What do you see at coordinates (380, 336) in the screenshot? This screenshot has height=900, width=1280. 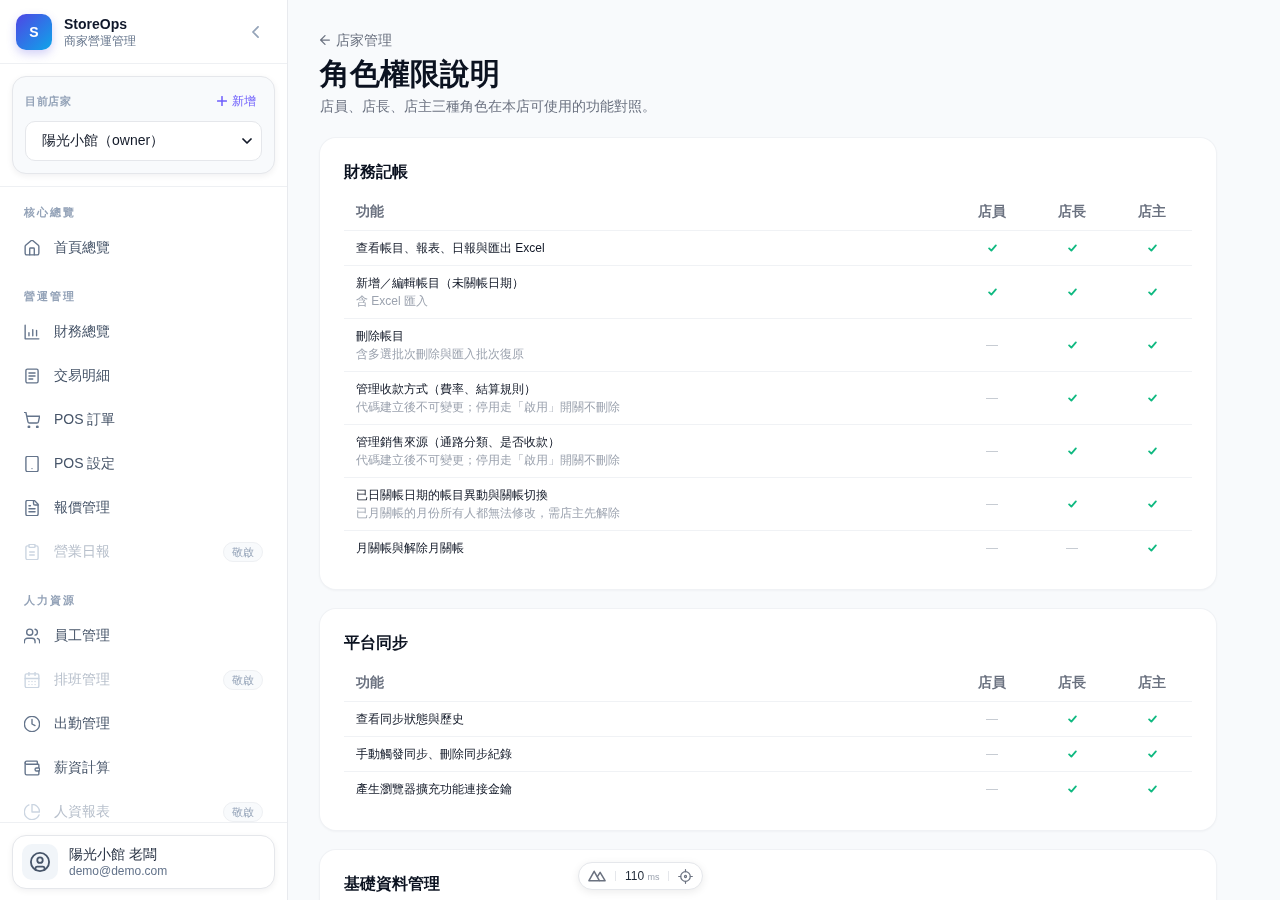 I see `feature-name: 刪除帳目` at bounding box center [380, 336].